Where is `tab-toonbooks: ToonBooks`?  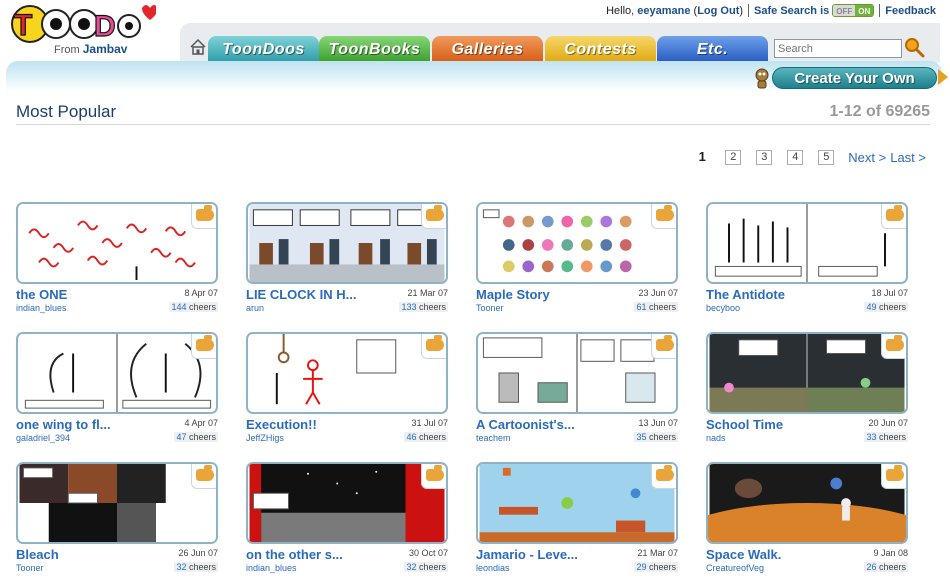
tab-toonbooks: ToonBooks is located at coordinates (374, 49).